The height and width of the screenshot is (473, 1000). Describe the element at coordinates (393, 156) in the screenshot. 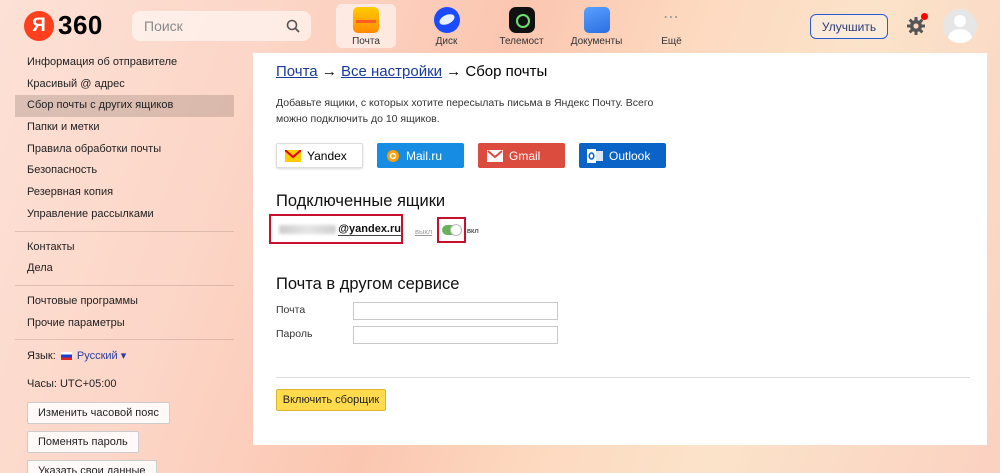

I see `at-sign-icon` at that location.